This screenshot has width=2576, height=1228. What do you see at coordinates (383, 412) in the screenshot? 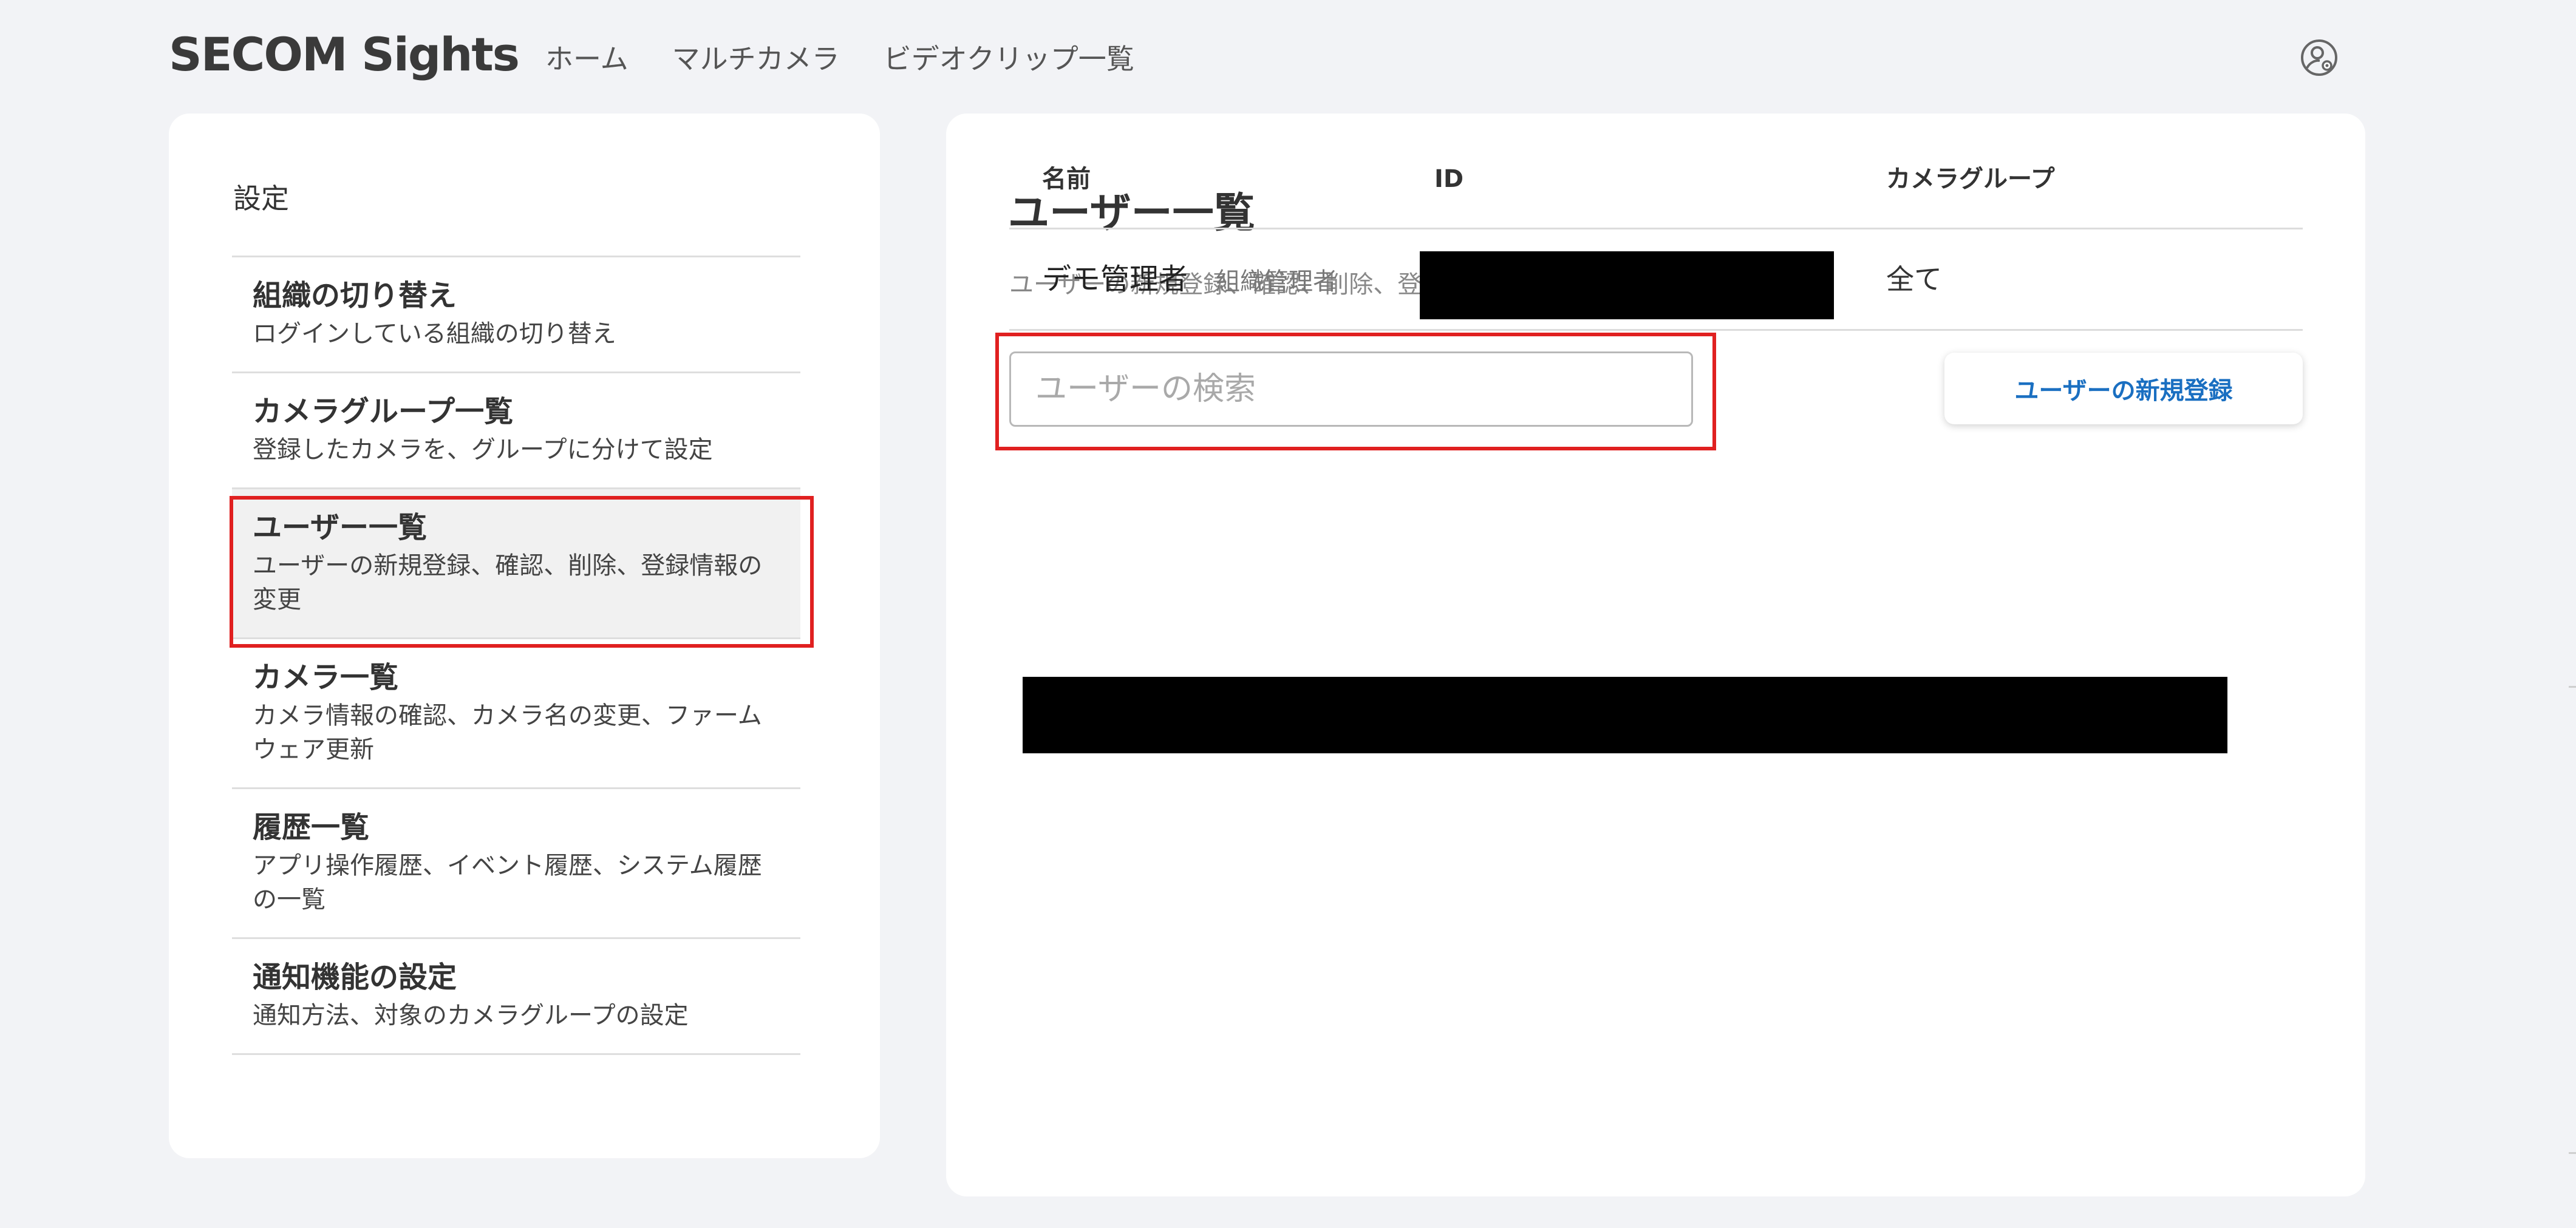
I see `sidebar-item-title: カメラグループ一覧` at bounding box center [383, 412].